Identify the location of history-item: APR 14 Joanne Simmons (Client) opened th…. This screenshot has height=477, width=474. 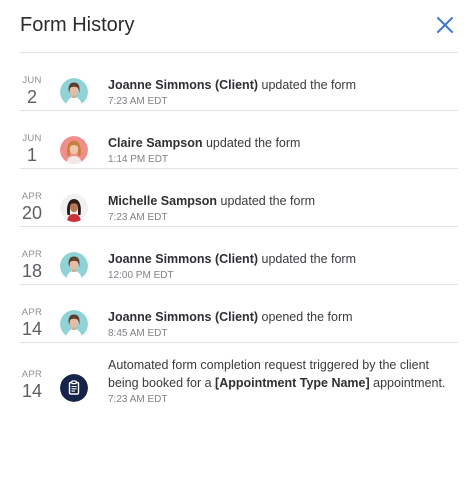
(239, 314).